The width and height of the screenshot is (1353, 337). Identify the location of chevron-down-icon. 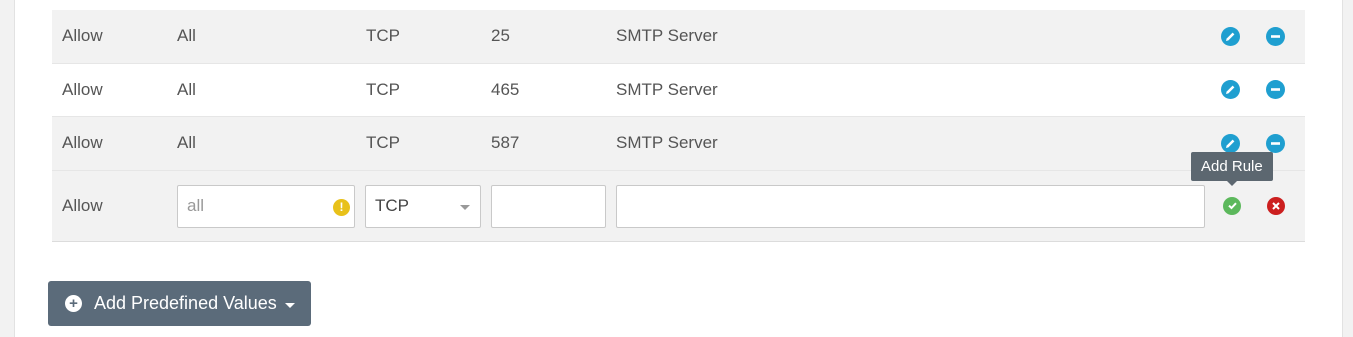
(465, 207).